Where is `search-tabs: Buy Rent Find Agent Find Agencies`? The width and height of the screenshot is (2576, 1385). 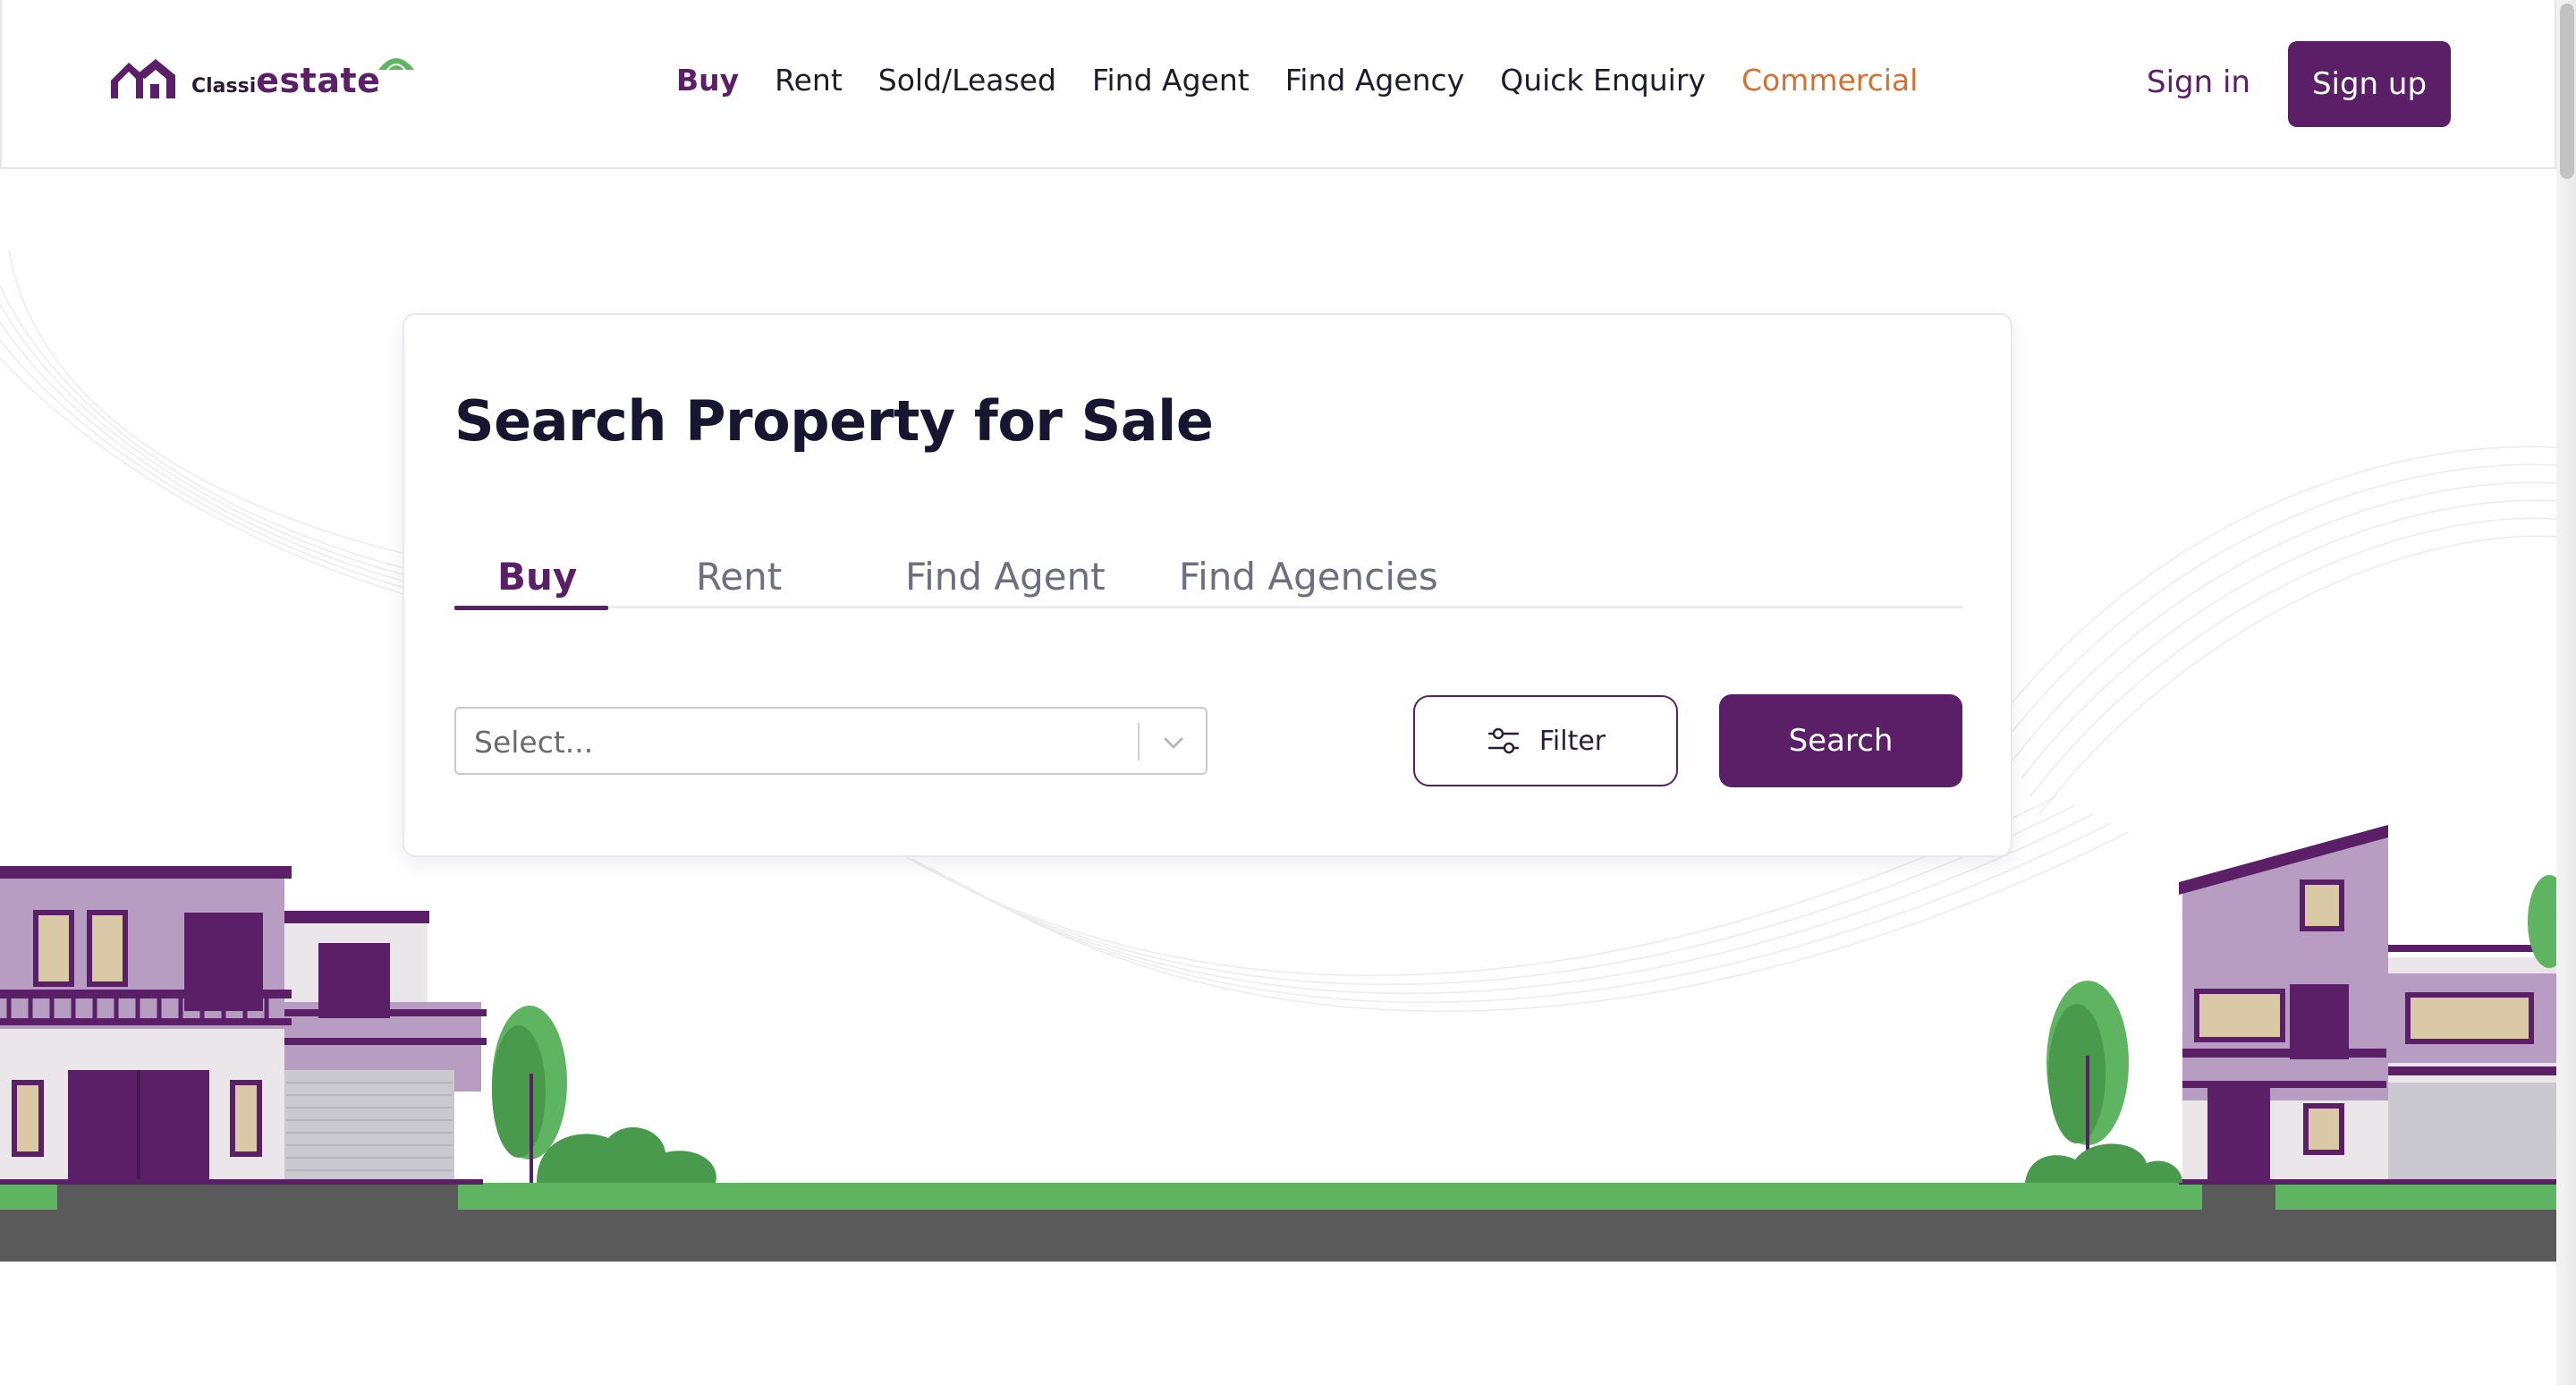
search-tabs: Buy Rent Find Agent Find Agencies is located at coordinates (1208, 582).